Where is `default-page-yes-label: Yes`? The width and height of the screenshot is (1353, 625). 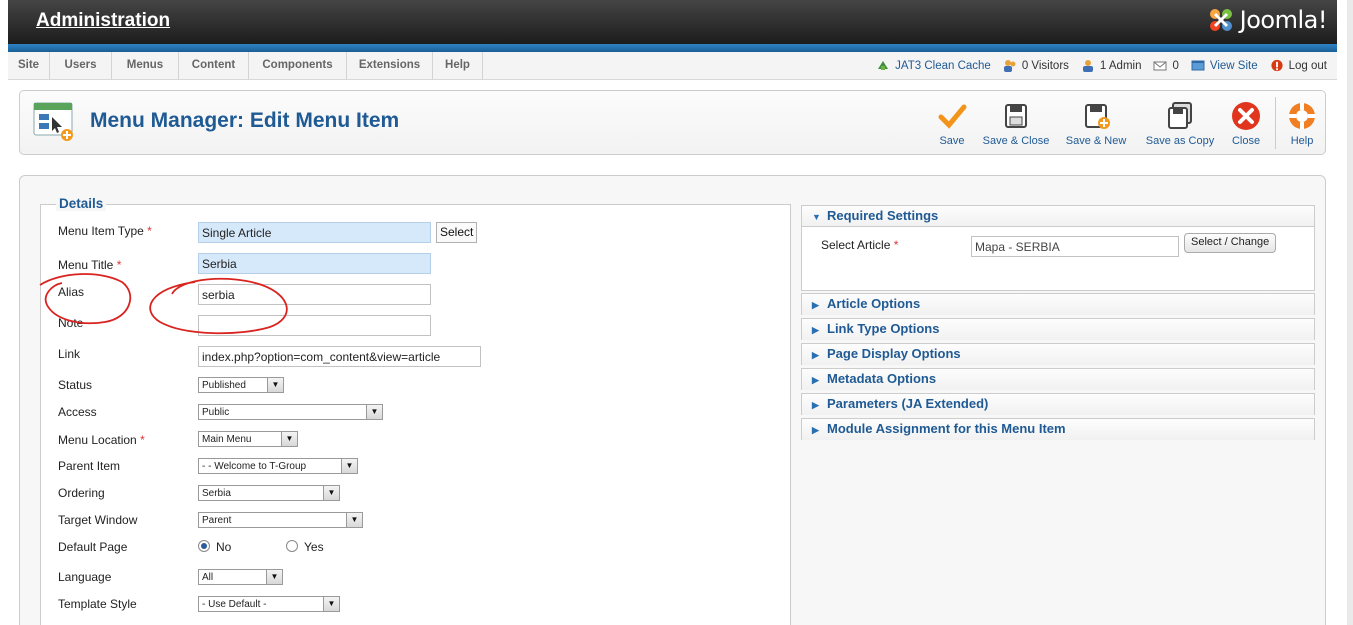
default-page-yes-label: Yes is located at coordinates (314, 547).